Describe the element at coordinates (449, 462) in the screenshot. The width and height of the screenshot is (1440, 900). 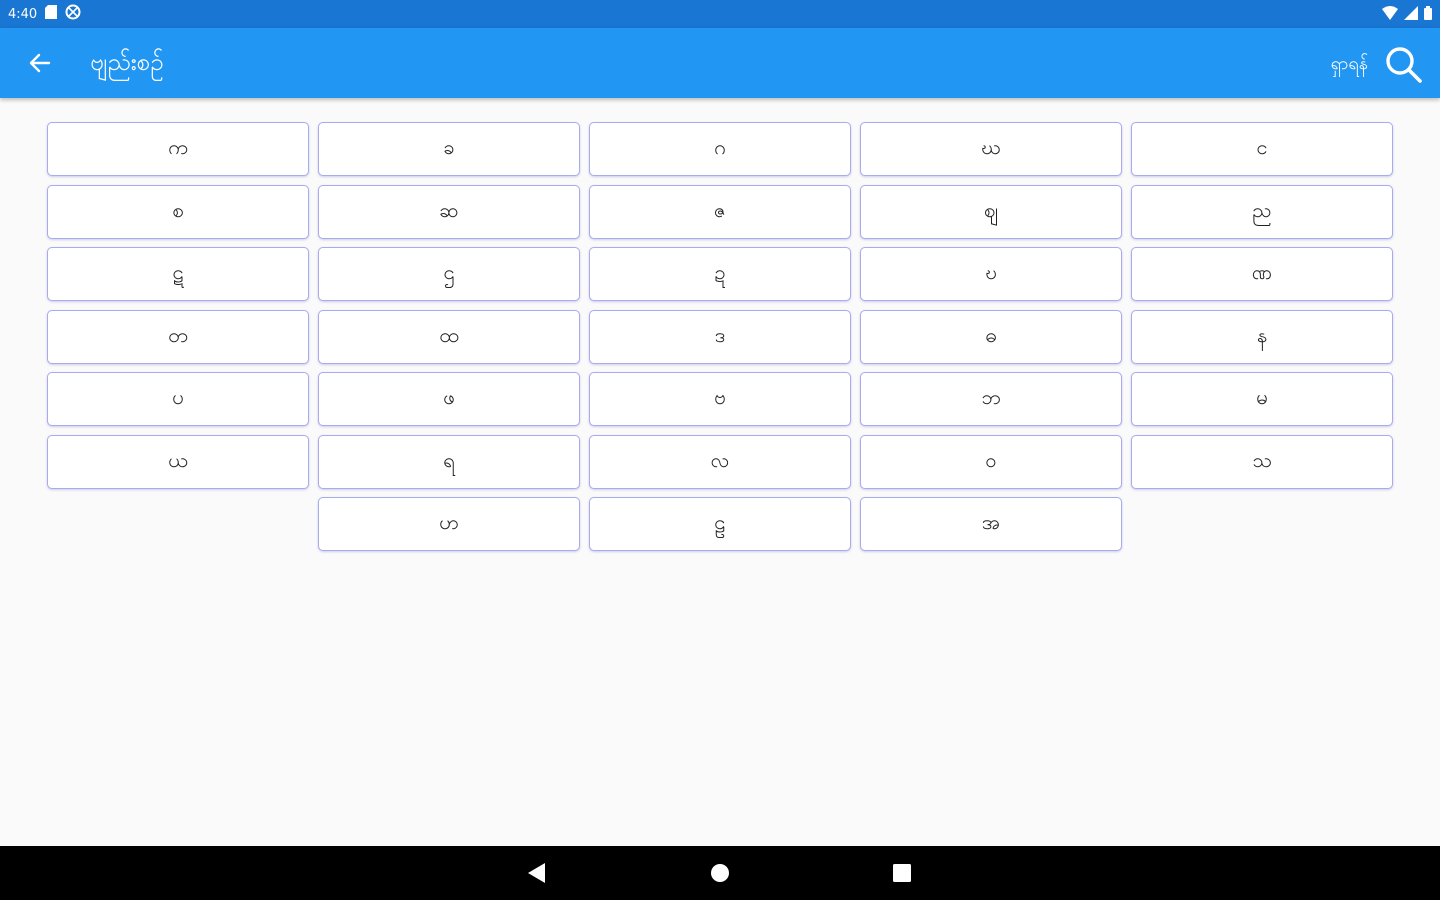
I see `letter-key: ရ` at that location.